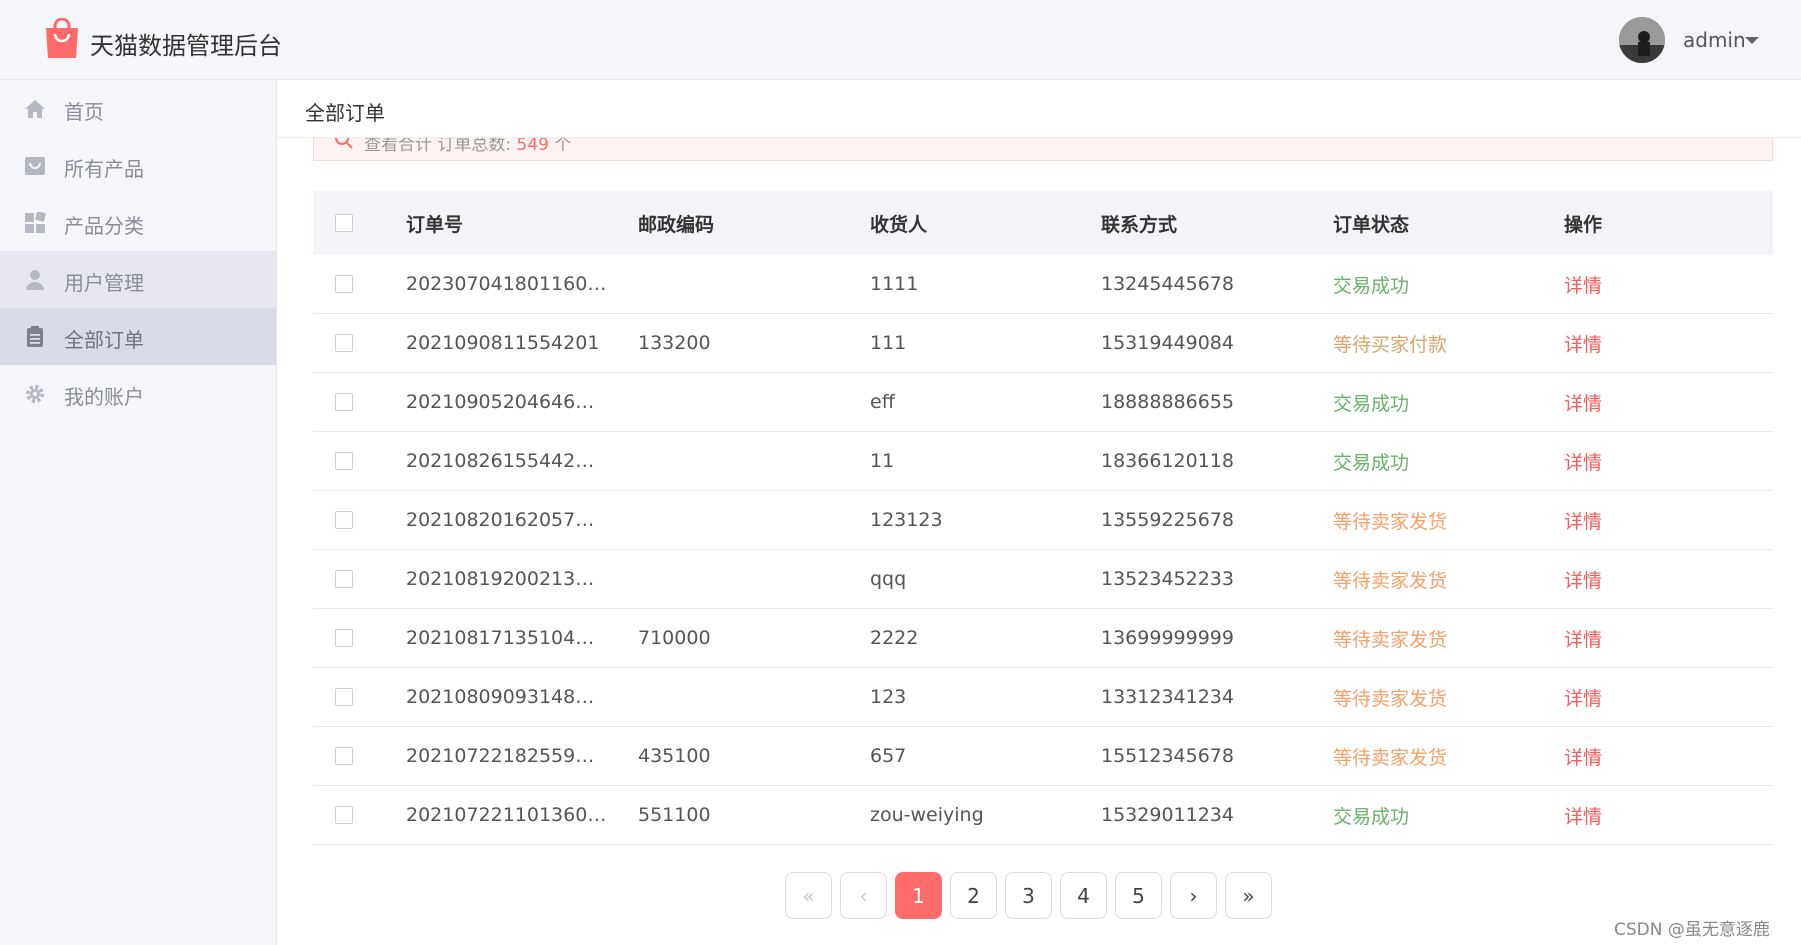 The width and height of the screenshot is (1801, 945). I want to click on table-header: 订单号 邮政编码 收货人 联系方式 订单状态 操作, so click(1043, 223).